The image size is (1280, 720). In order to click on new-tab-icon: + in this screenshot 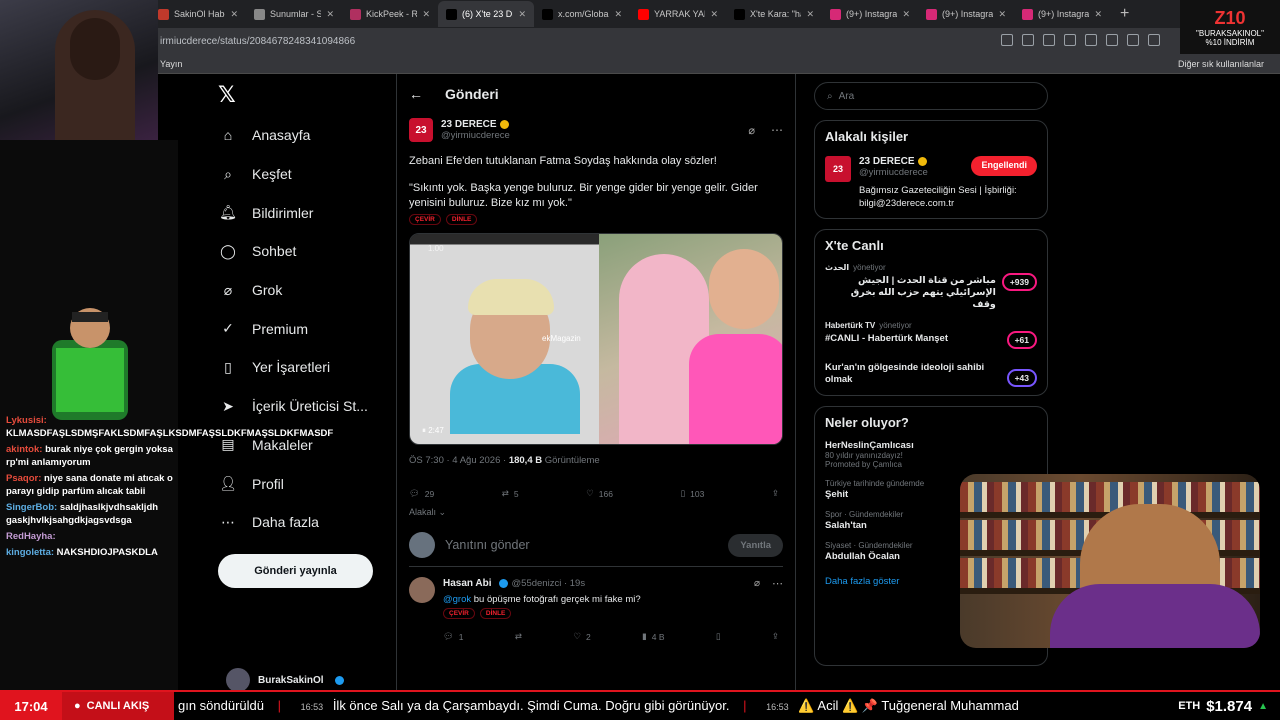, I will do `click(1124, 14)`.